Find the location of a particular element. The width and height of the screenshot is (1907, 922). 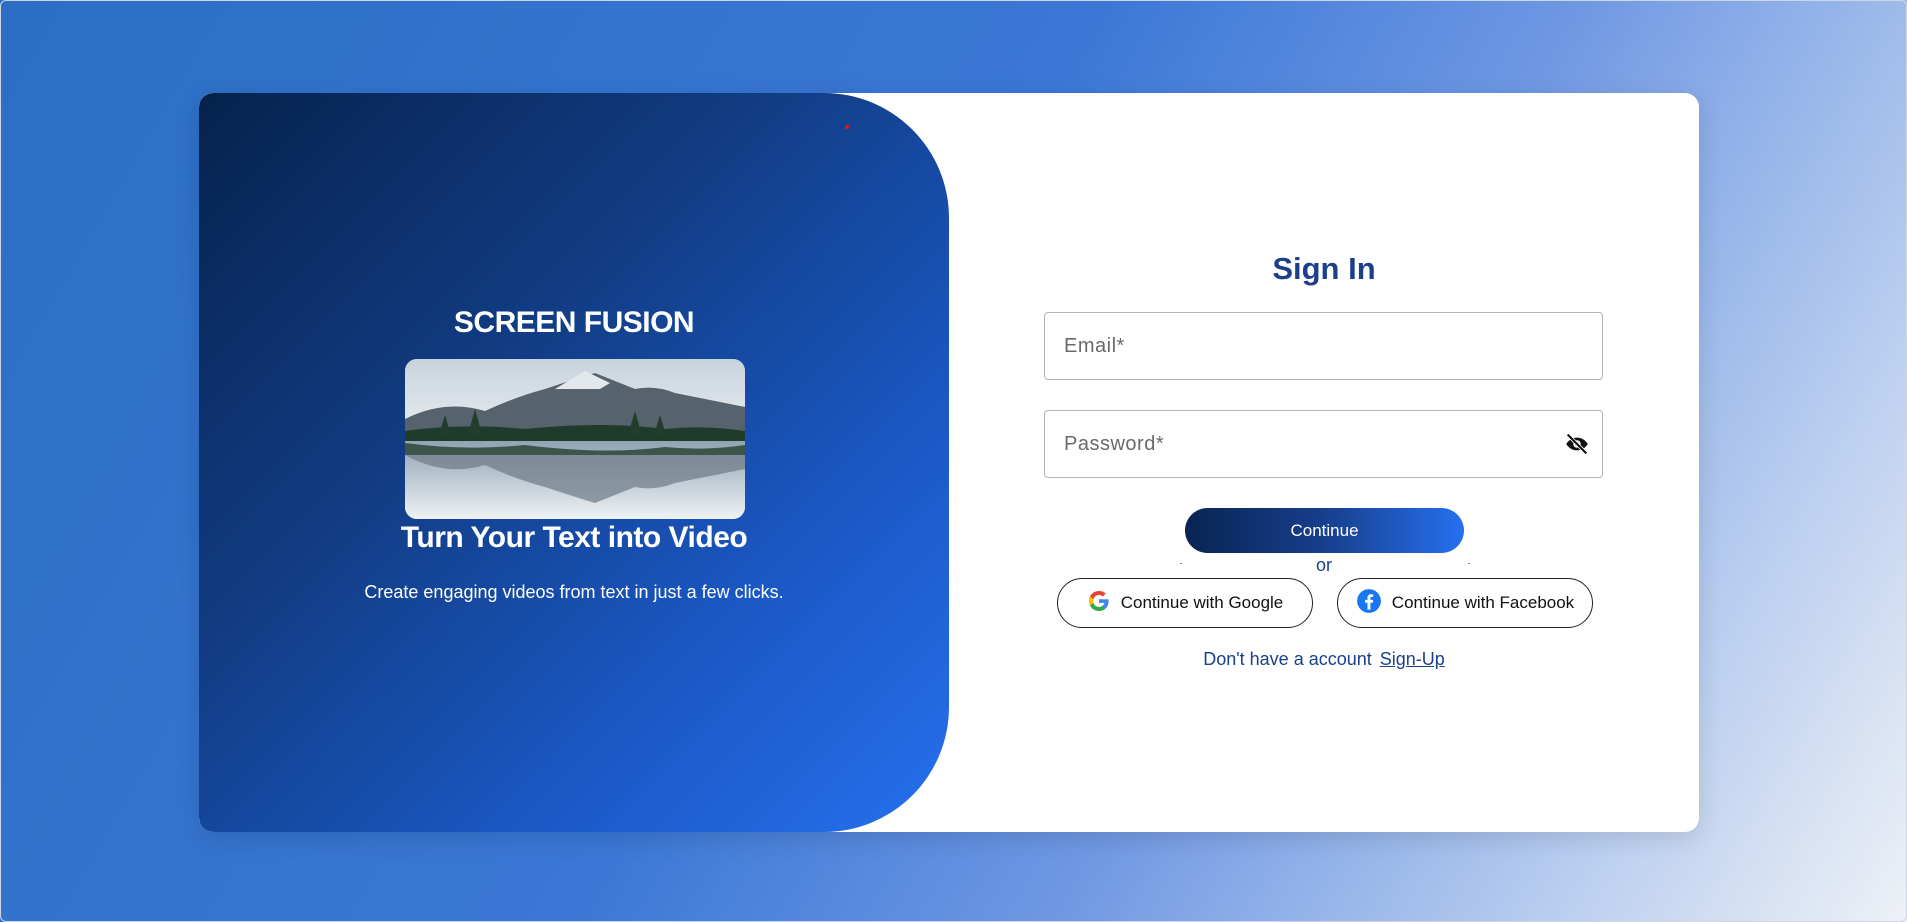

or-divider-label: or is located at coordinates (1323, 565).